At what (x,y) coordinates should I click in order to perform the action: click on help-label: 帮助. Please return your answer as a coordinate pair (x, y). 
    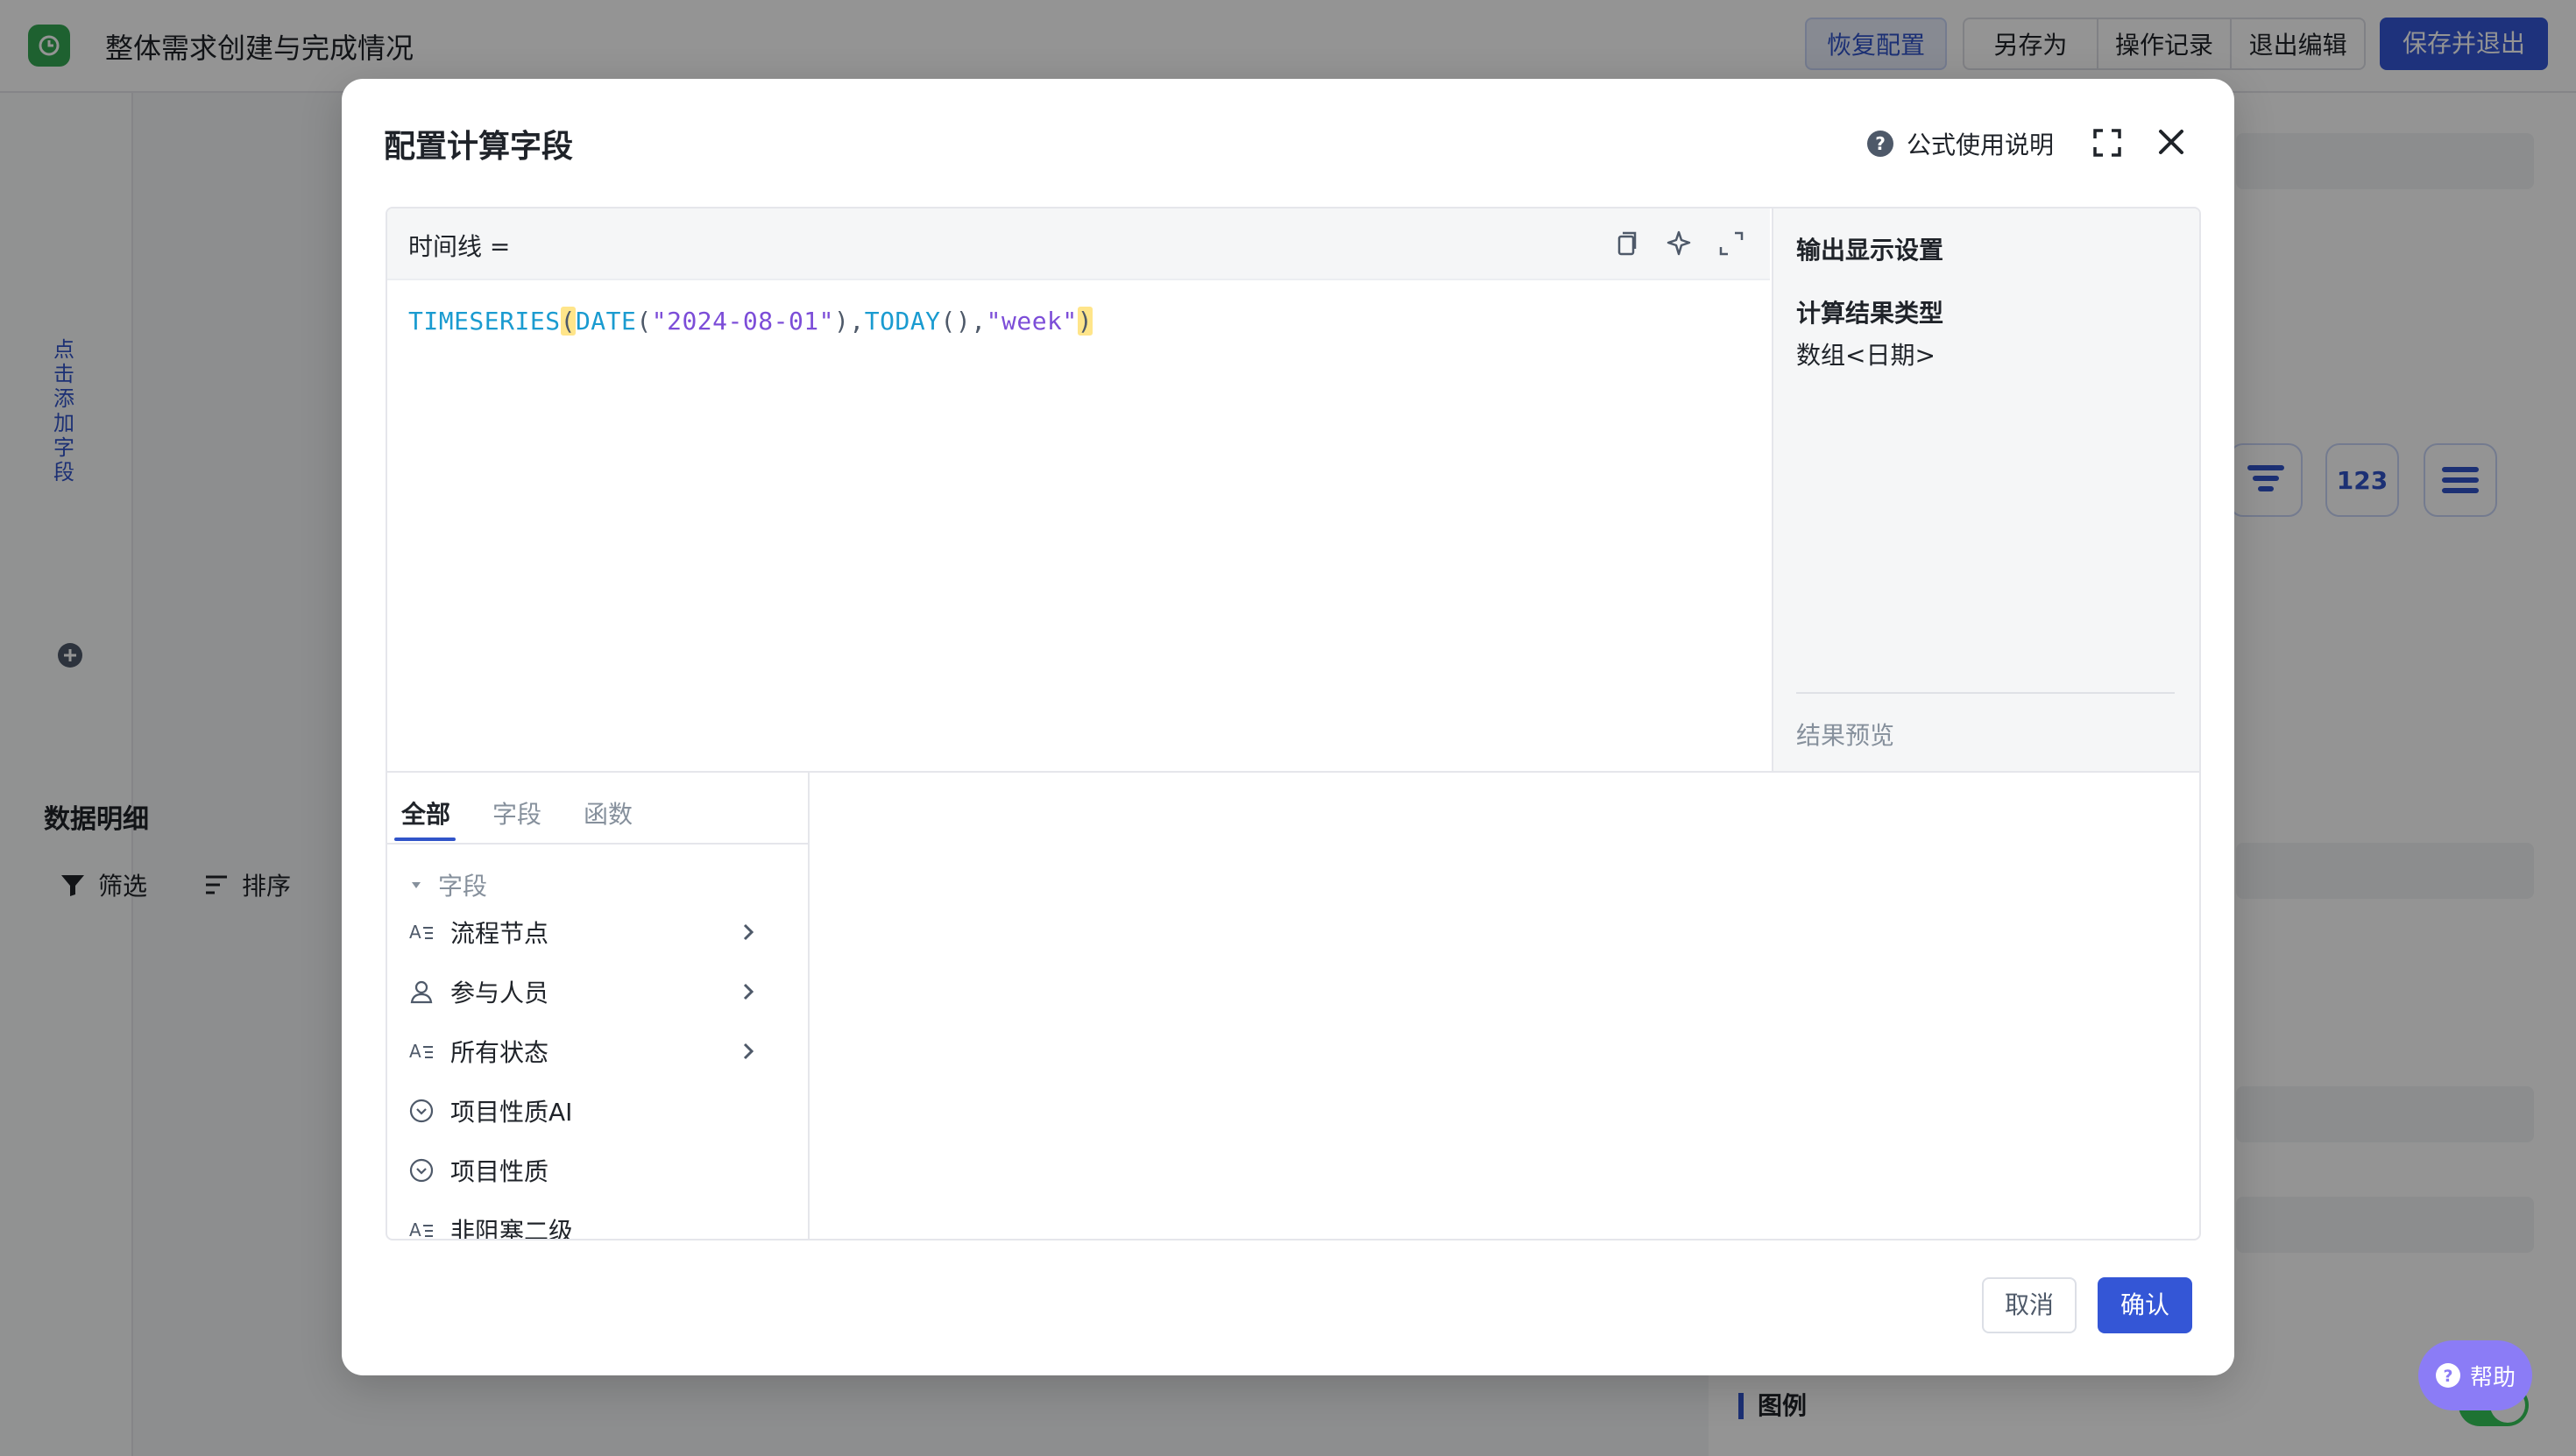
    Looking at the image, I should click on (2492, 1377).